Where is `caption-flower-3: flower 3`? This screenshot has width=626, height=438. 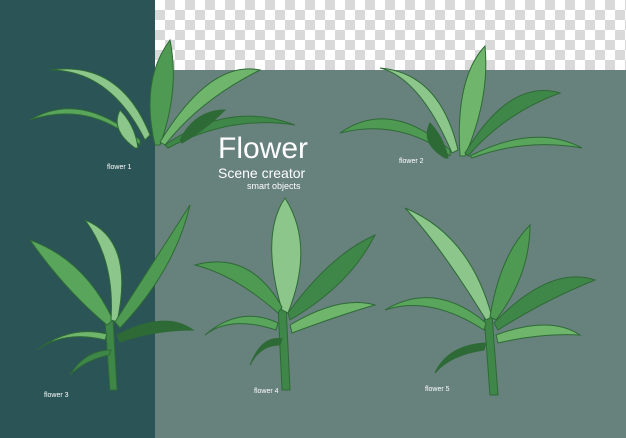 caption-flower-3: flower 3 is located at coordinates (56, 395).